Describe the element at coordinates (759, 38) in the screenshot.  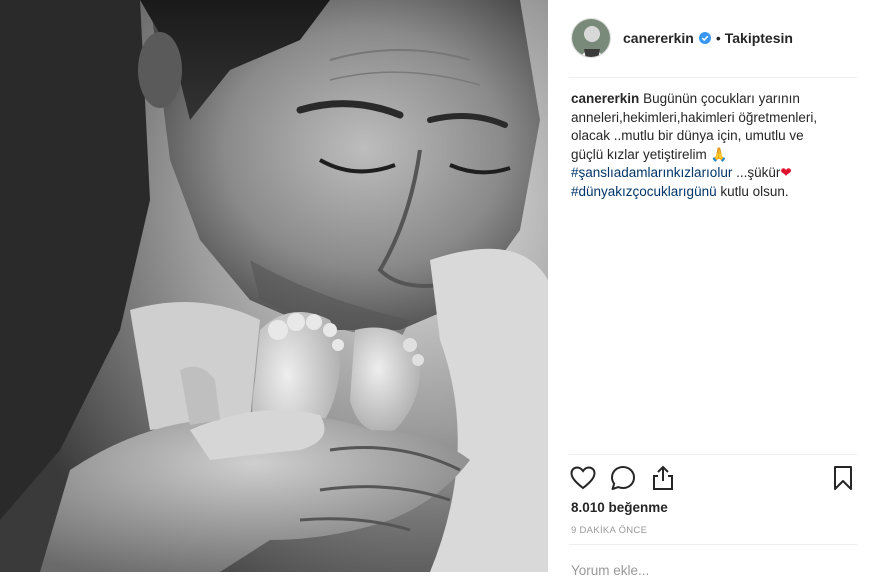
I see `follow-status-button: Takiptesin` at that location.